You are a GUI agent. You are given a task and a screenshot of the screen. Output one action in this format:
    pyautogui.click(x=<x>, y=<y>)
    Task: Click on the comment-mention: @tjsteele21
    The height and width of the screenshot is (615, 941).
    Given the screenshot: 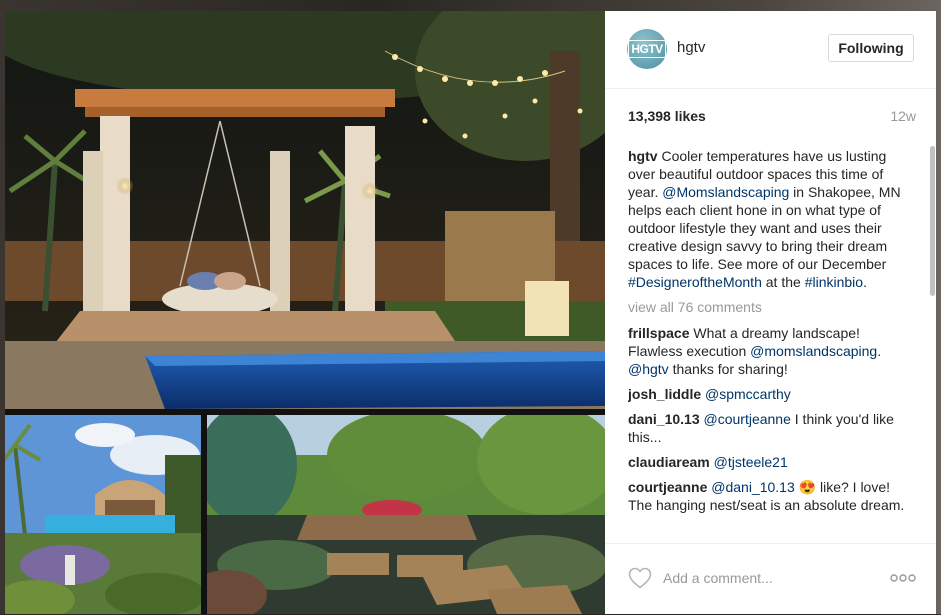 What is the action you would take?
    pyautogui.click(x=751, y=462)
    